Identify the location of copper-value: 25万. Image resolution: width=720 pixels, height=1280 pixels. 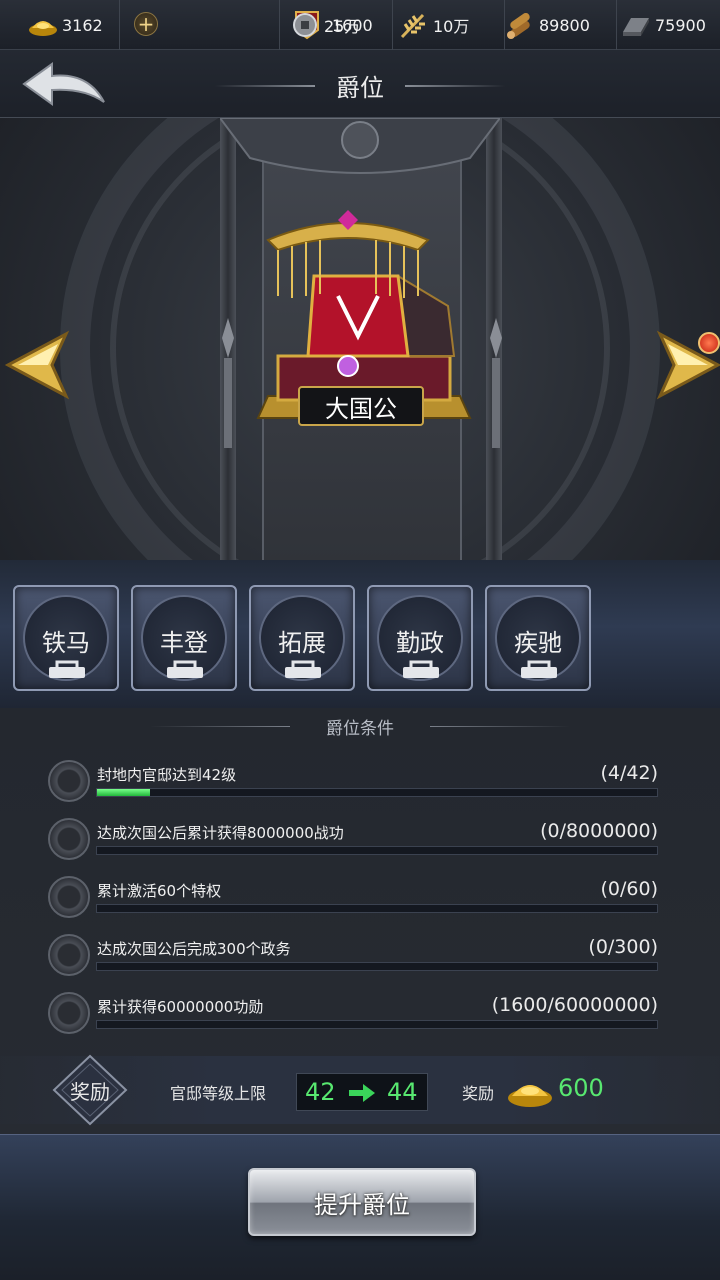
(342, 26).